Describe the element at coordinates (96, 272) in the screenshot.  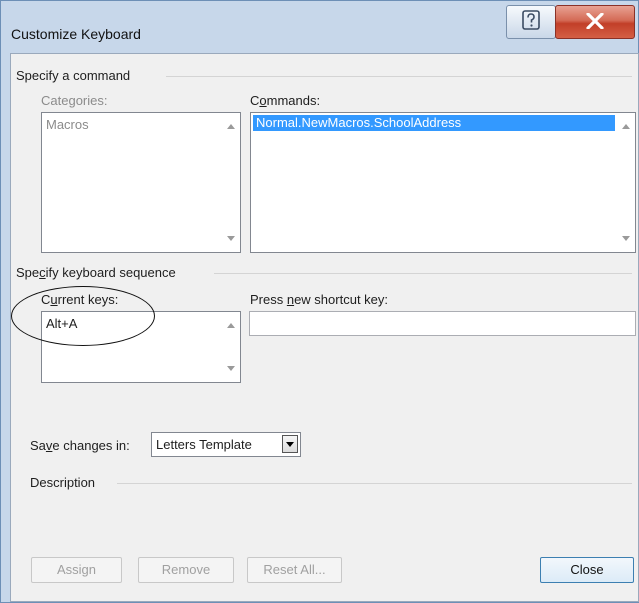
I see `specify-keyboard-heading: Specify keyboard sequence` at that location.